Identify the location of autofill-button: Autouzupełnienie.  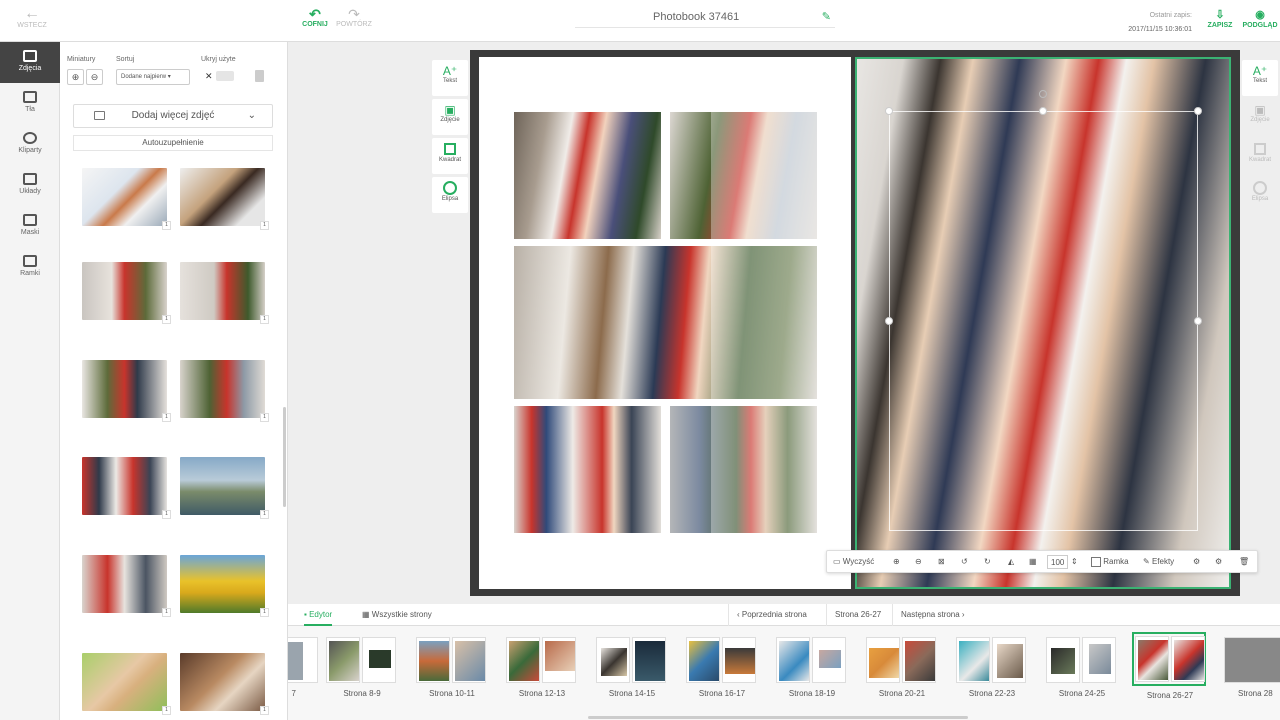
(173, 143).